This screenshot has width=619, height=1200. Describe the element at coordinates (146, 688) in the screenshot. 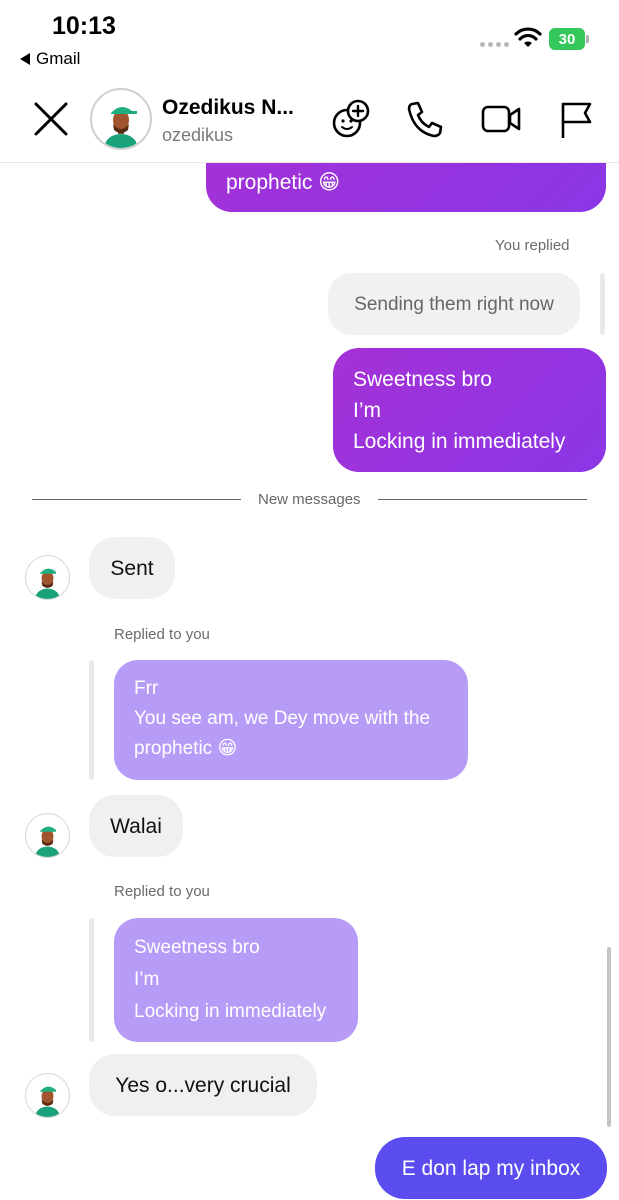

I see `quote-line: Frr` at that location.